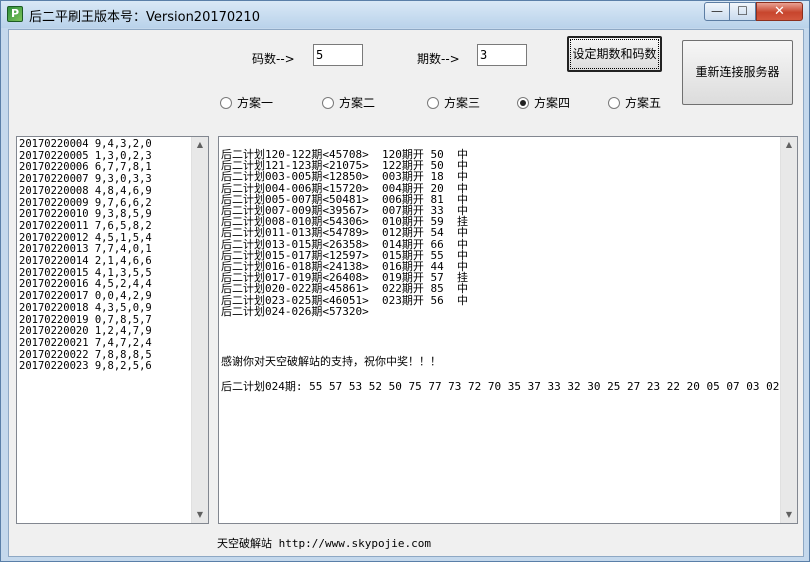 The height and width of the screenshot is (562, 810). Describe the element at coordinates (246, 102) in the screenshot. I see `scheme-radio-1: 方案一` at that location.